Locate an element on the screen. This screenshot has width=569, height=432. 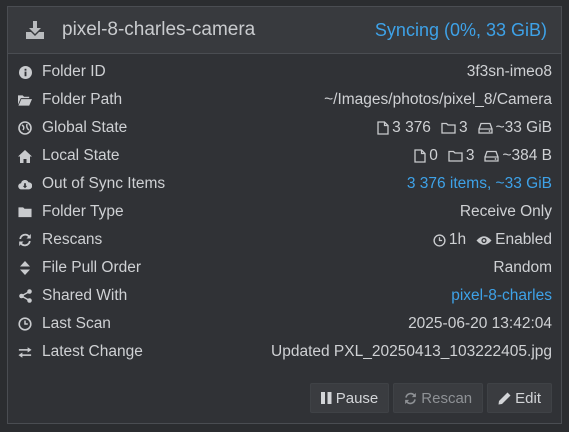
local-files: 0 is located at coordinates (426, 156).